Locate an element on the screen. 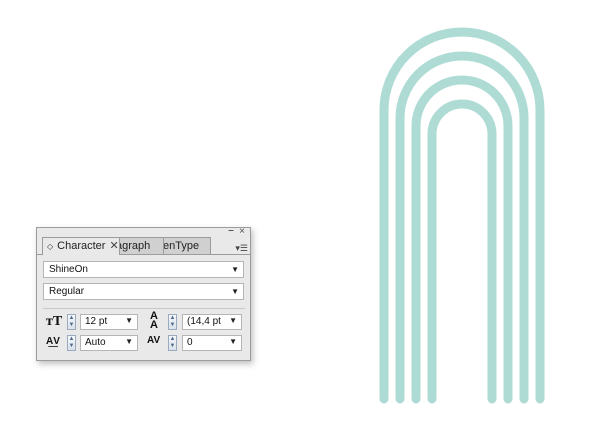 The image size is (600, 444). minimize-icon: – is located at coordinates (231, 231).